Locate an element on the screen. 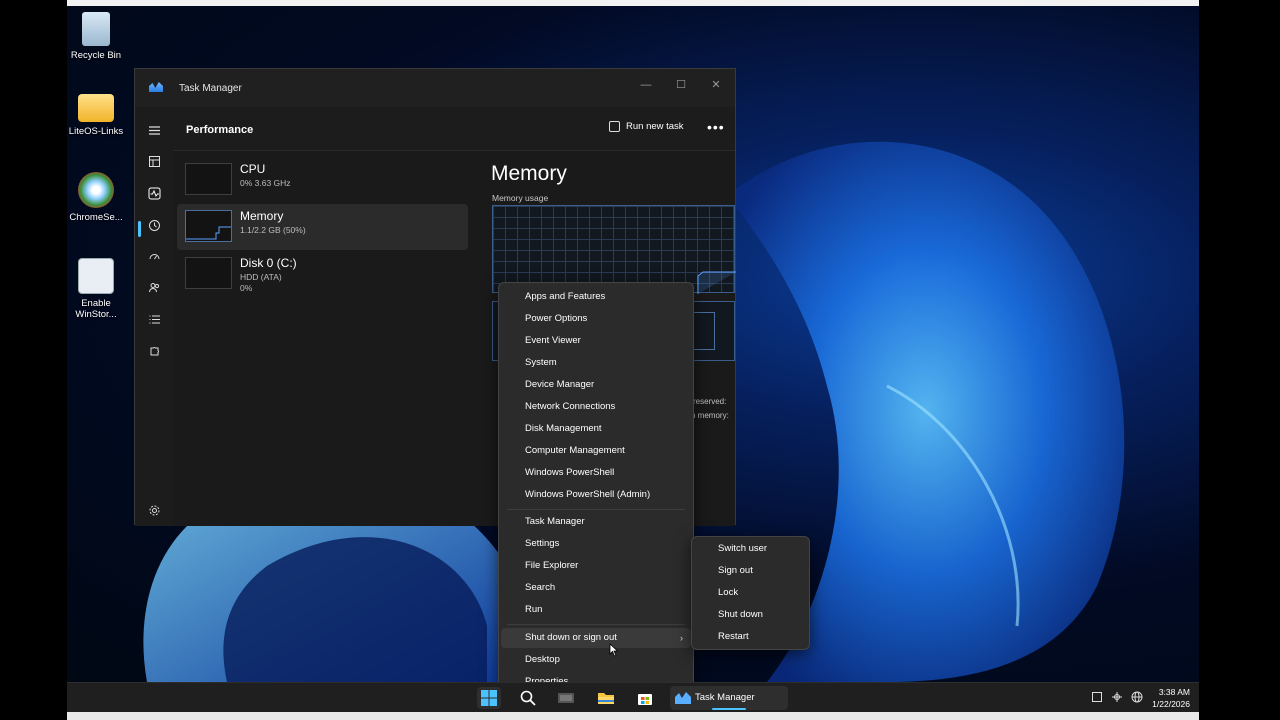  run-task-icon is located at coordinates (614, 126).